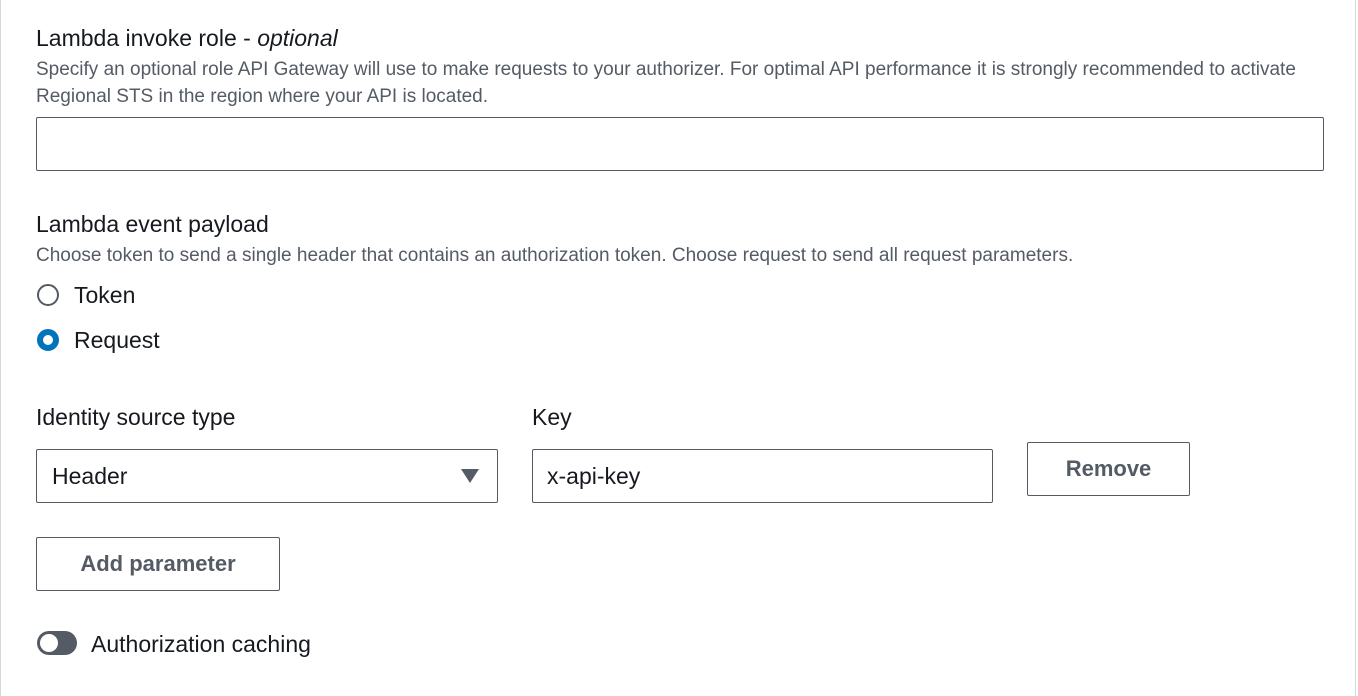 The height and width of the screenshot is (696, 1358). Describe the element at coordinates (158, 564) in the screenshot. I see `add-parameter-button: Add parameter` at that location.